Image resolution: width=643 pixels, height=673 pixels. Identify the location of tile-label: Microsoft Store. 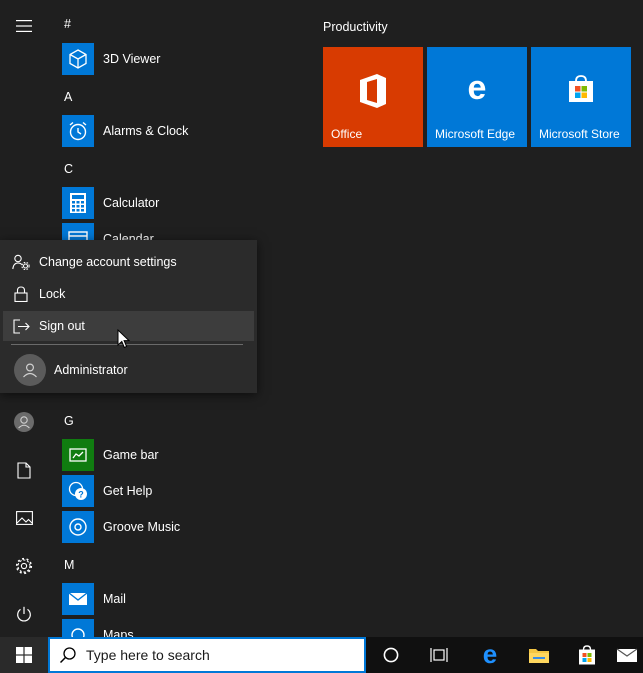
(579, 134).